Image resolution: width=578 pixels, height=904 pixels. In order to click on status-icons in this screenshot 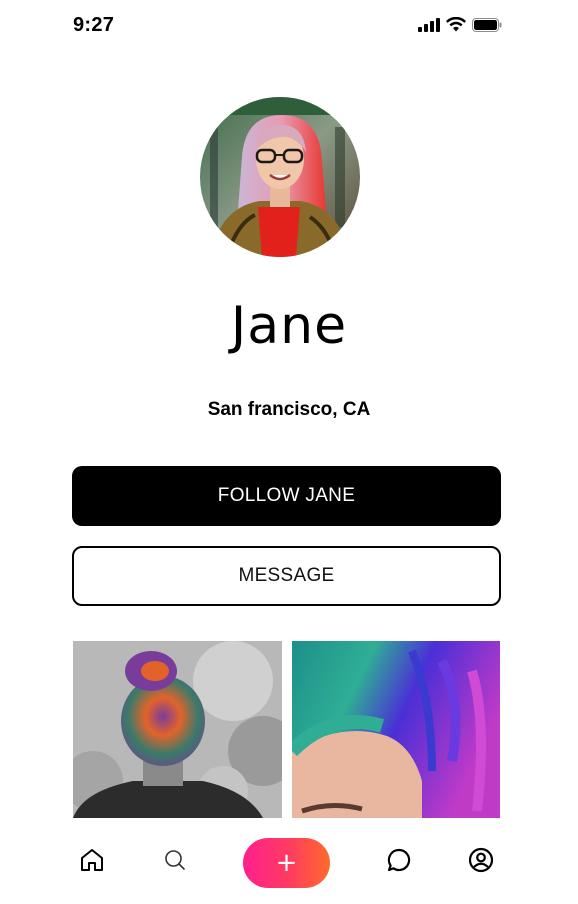, I will do `click(460, 26)`.